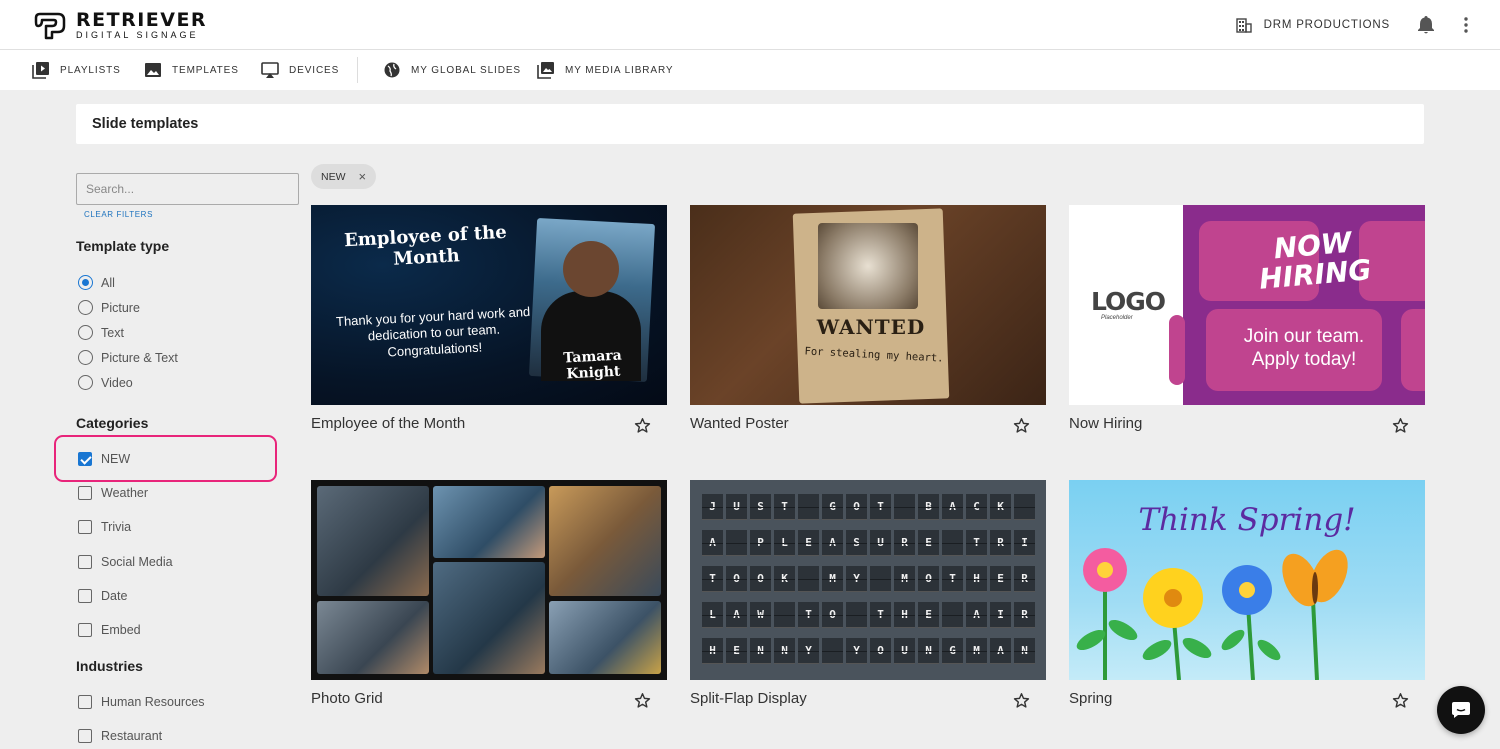 This screenshot has width=1500, height=749. I want to click on more-vert-icon, so click(1466, 25).